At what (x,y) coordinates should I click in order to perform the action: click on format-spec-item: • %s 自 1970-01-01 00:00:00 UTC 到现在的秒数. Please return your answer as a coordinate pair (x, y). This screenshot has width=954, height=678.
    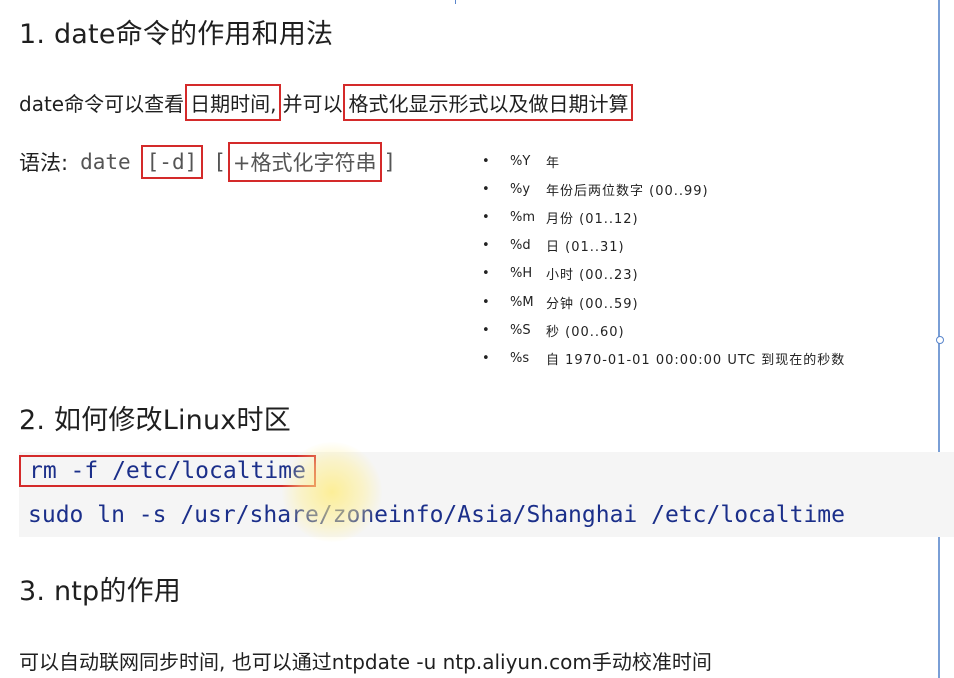
    Looking at the image, I should click on (663, 358).